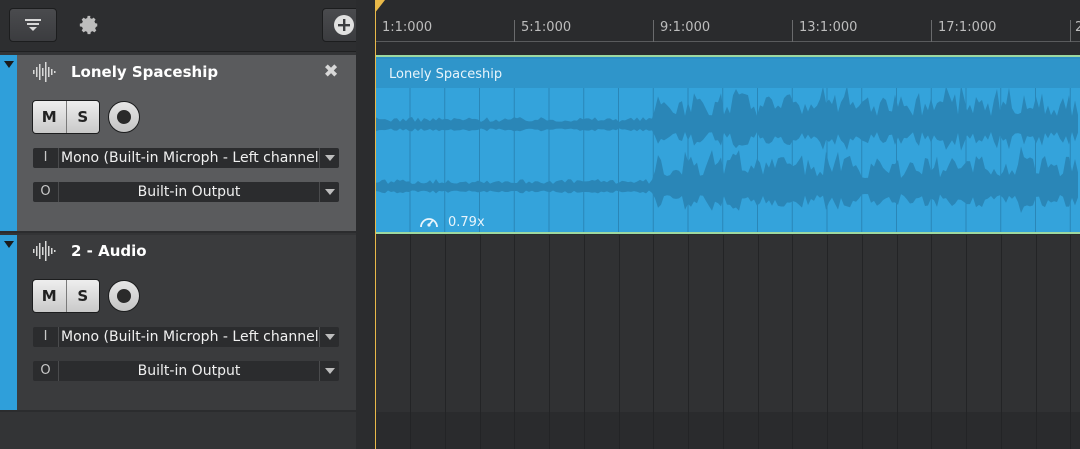  I want to click on speedometer-icon, so click(429, 221).